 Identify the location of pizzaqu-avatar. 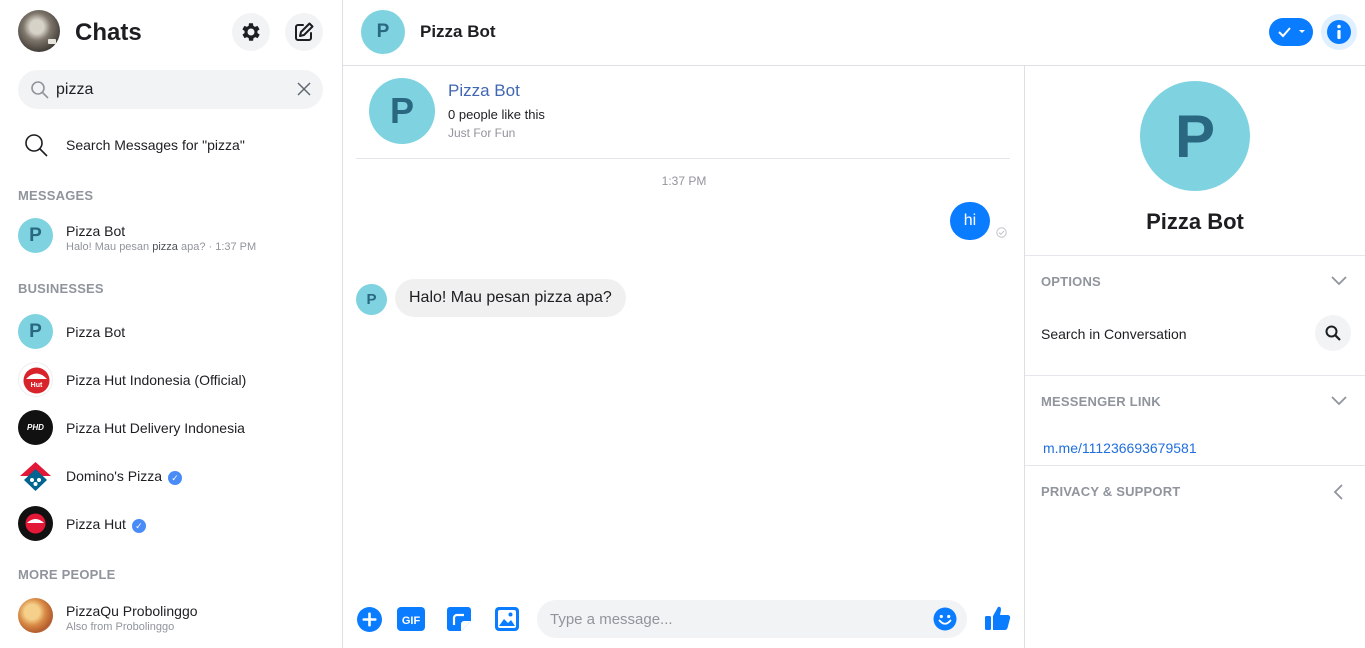
(35, 615).